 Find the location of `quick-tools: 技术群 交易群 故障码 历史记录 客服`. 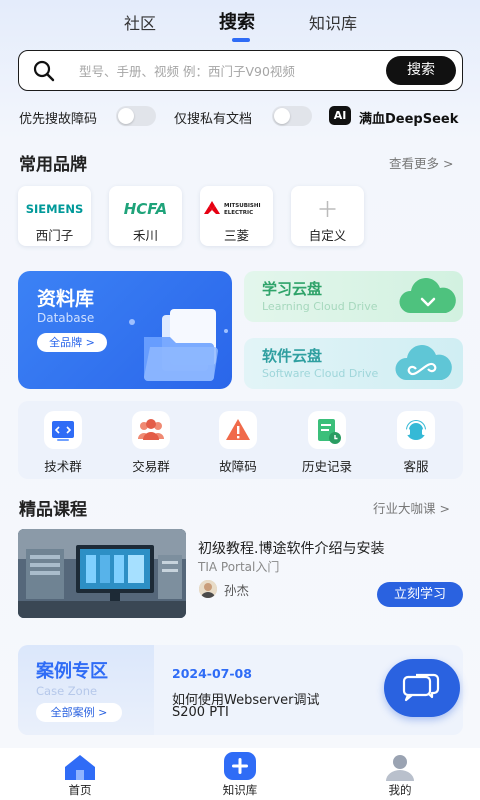

quick-tools: 技术群 交易群 故障码 历史记录 客服 is located at coordinates (240, 440).